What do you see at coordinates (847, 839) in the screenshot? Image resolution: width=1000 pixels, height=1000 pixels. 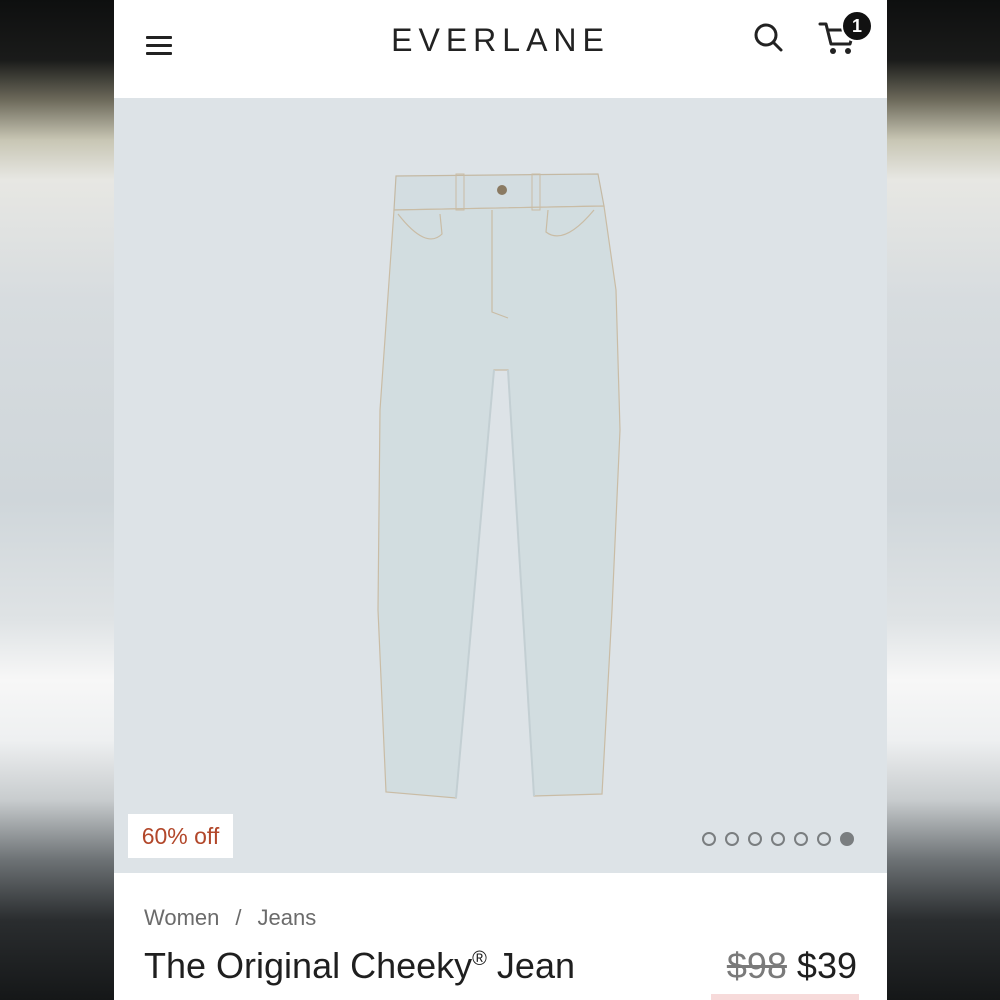 I see `carousel-dot-active` at bounding box center [847, 839].